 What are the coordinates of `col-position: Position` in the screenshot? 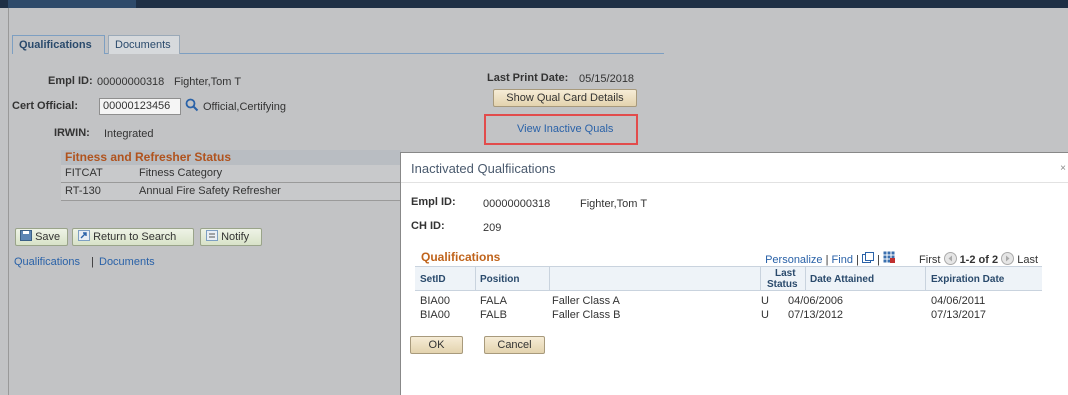 It's located at (499, 279).